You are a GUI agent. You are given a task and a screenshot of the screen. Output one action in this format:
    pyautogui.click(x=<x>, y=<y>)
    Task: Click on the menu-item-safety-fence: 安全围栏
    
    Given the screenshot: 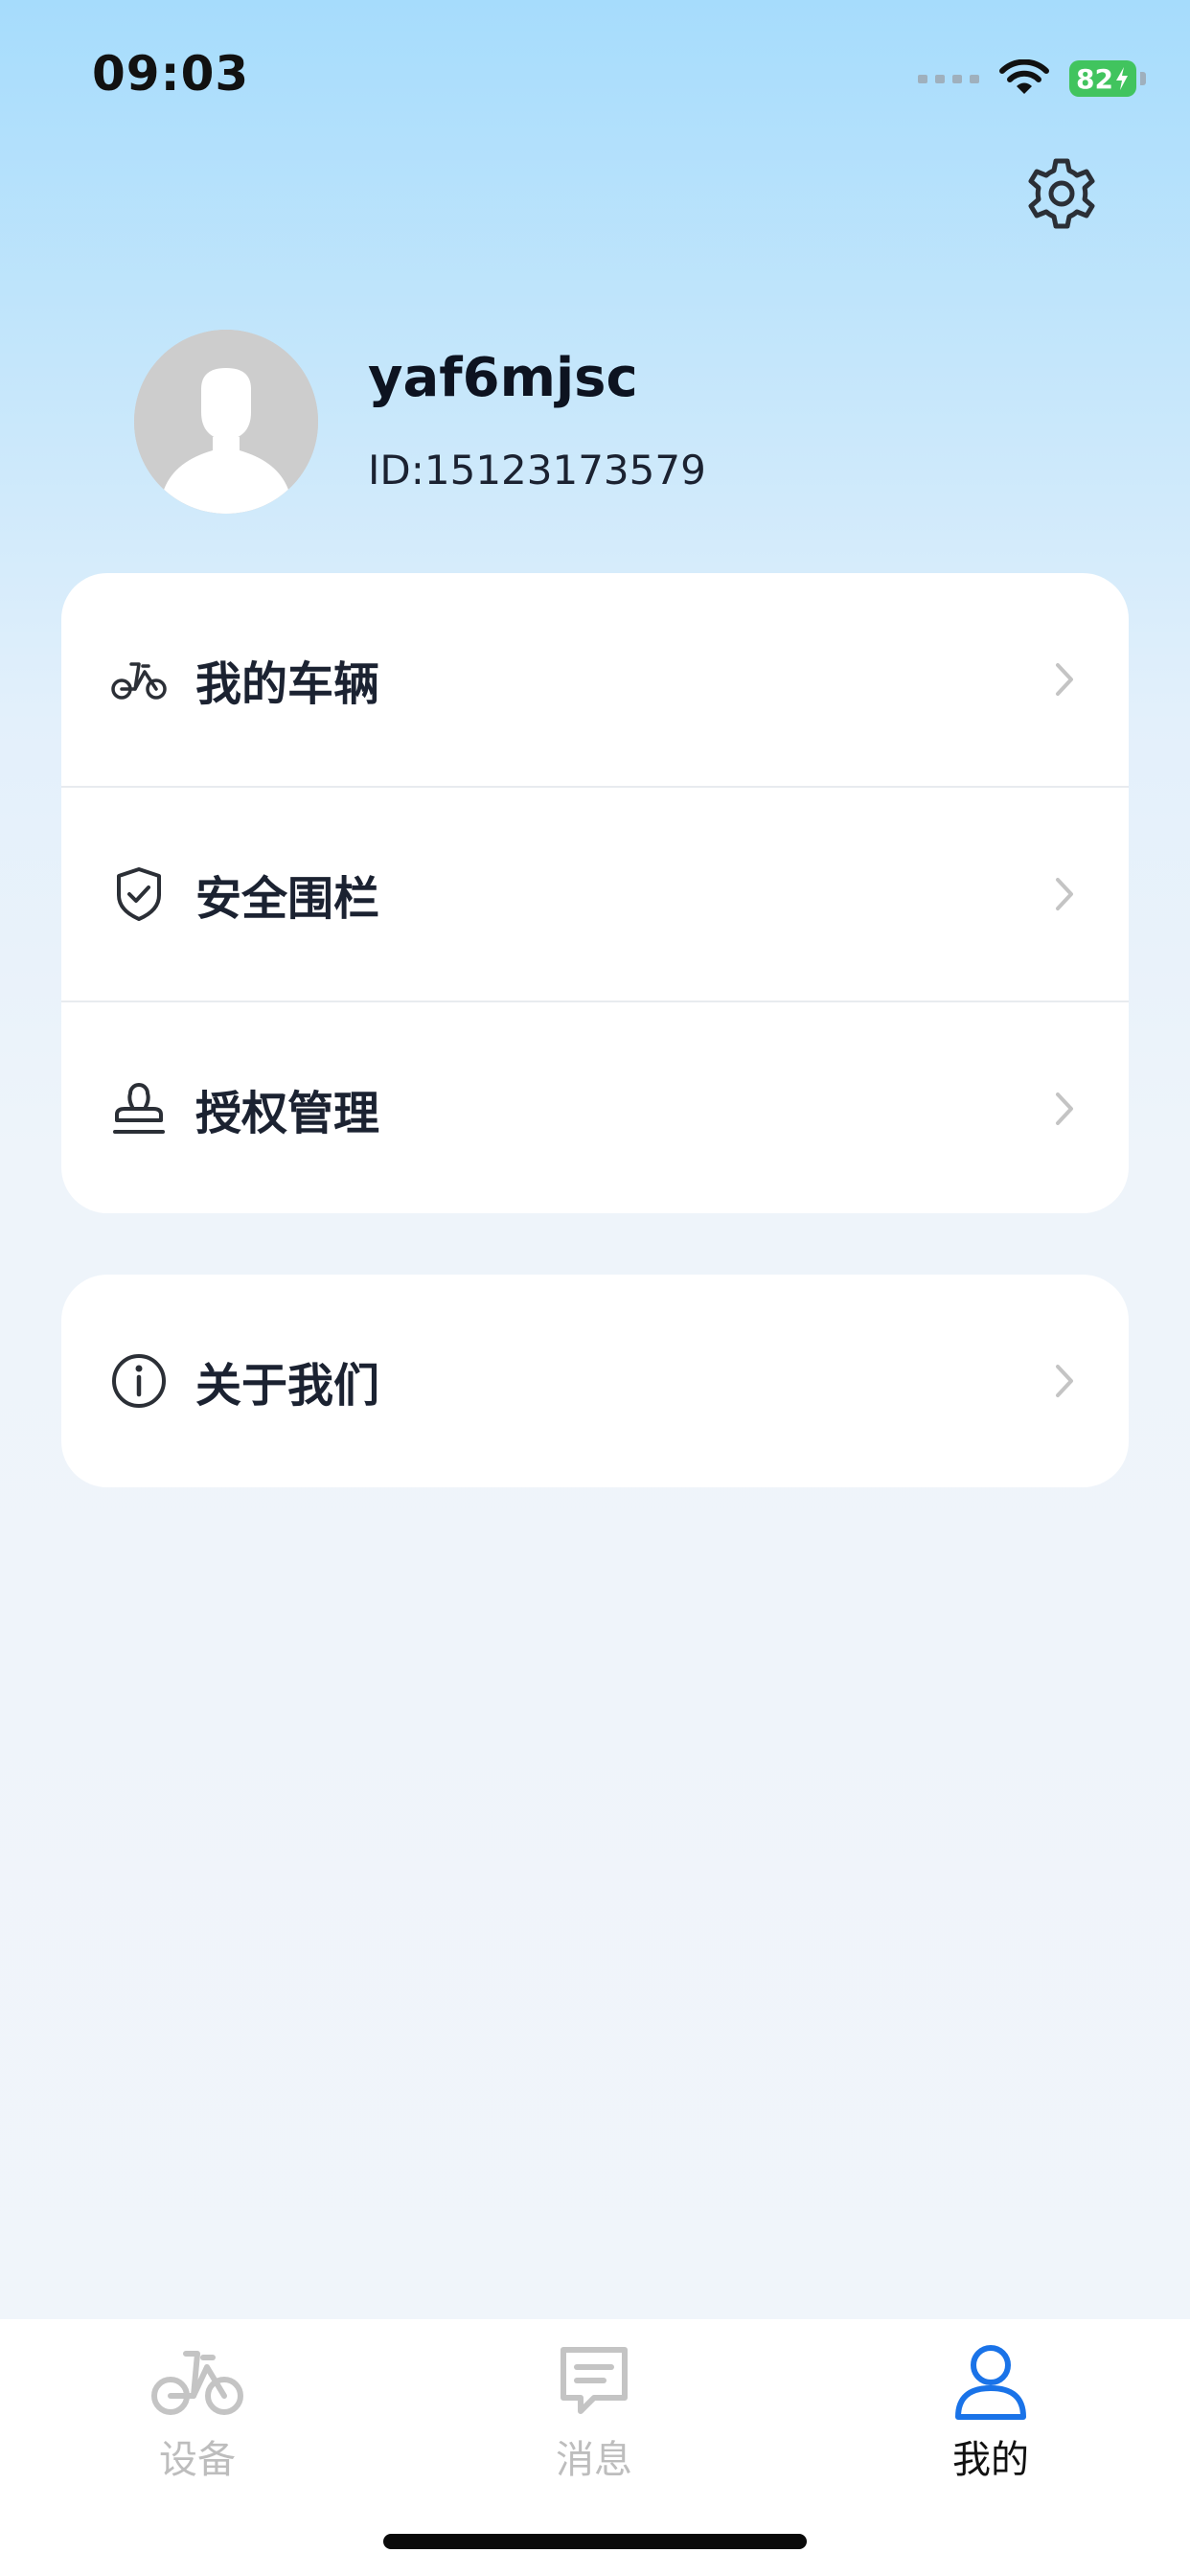 What is the action you would take?
    pyautogui.click(x=595, y=895)
    